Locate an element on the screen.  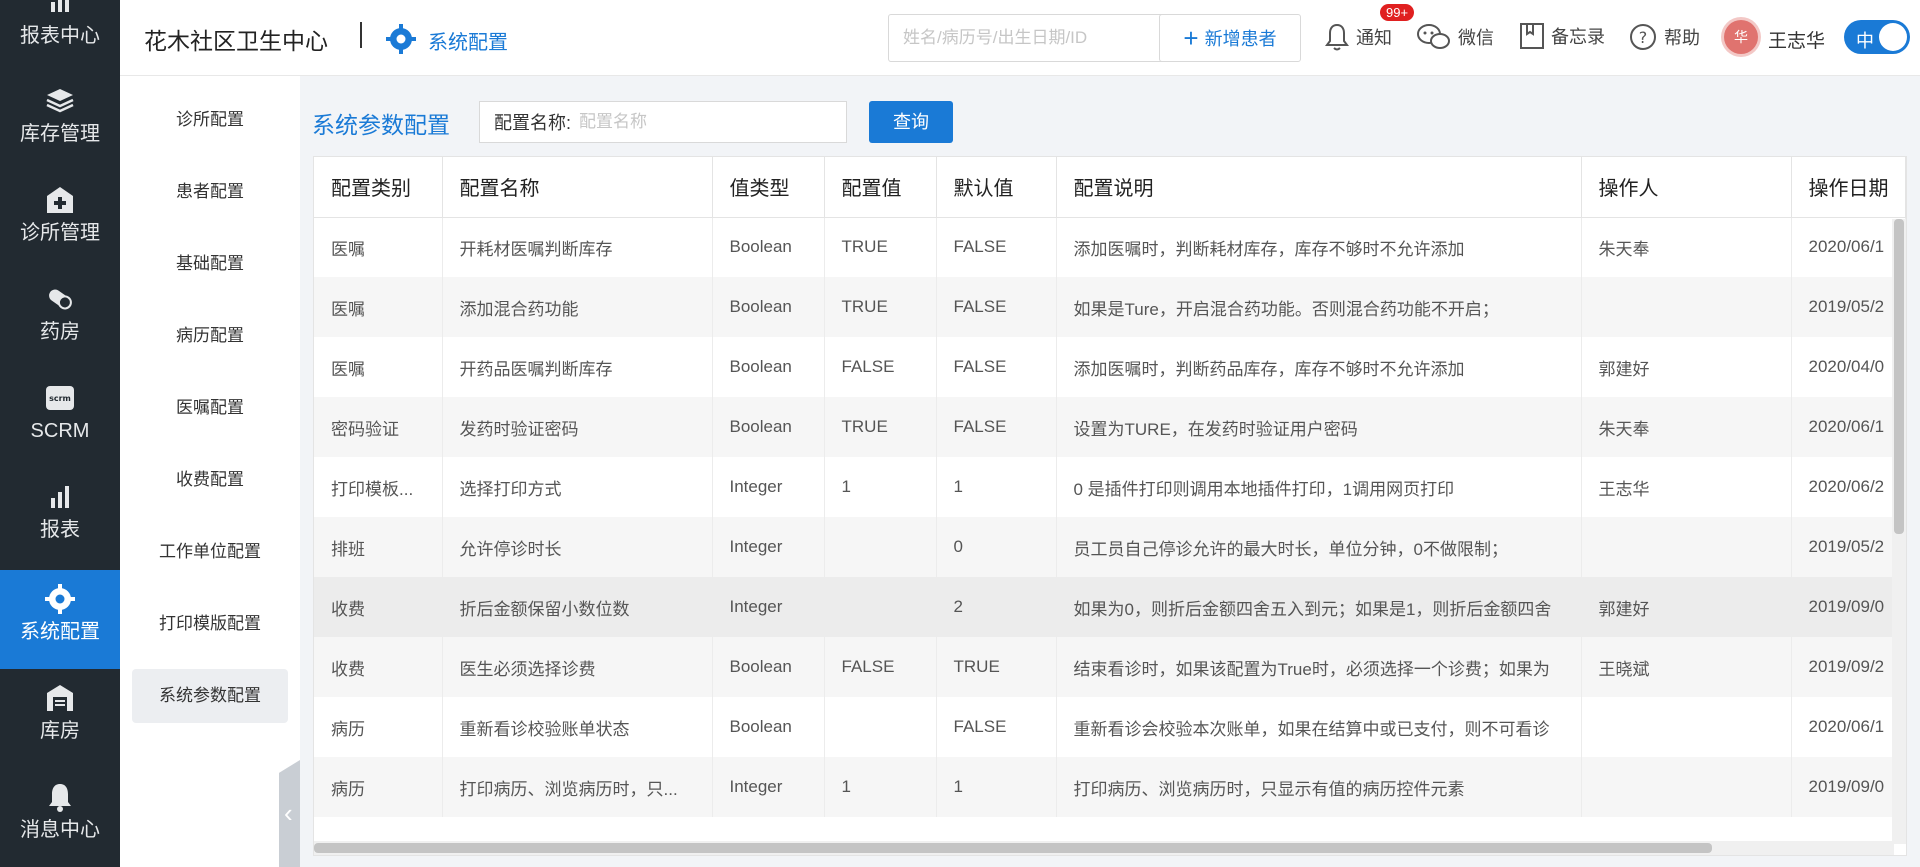
table-cell: 添加医嘱时，判断药品库存，库存不够时不允许添加 is located at coordinates (1319, 367).